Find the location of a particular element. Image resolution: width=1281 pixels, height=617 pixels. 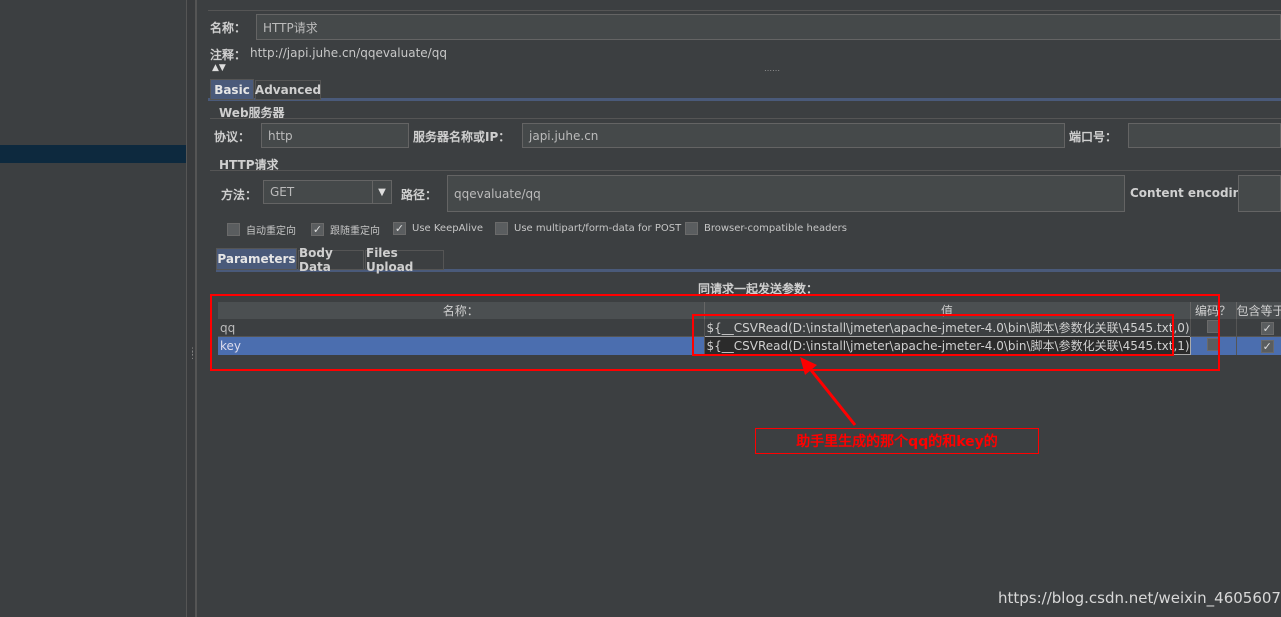

tab-basic: Basic is located at coordinates (232, 89).